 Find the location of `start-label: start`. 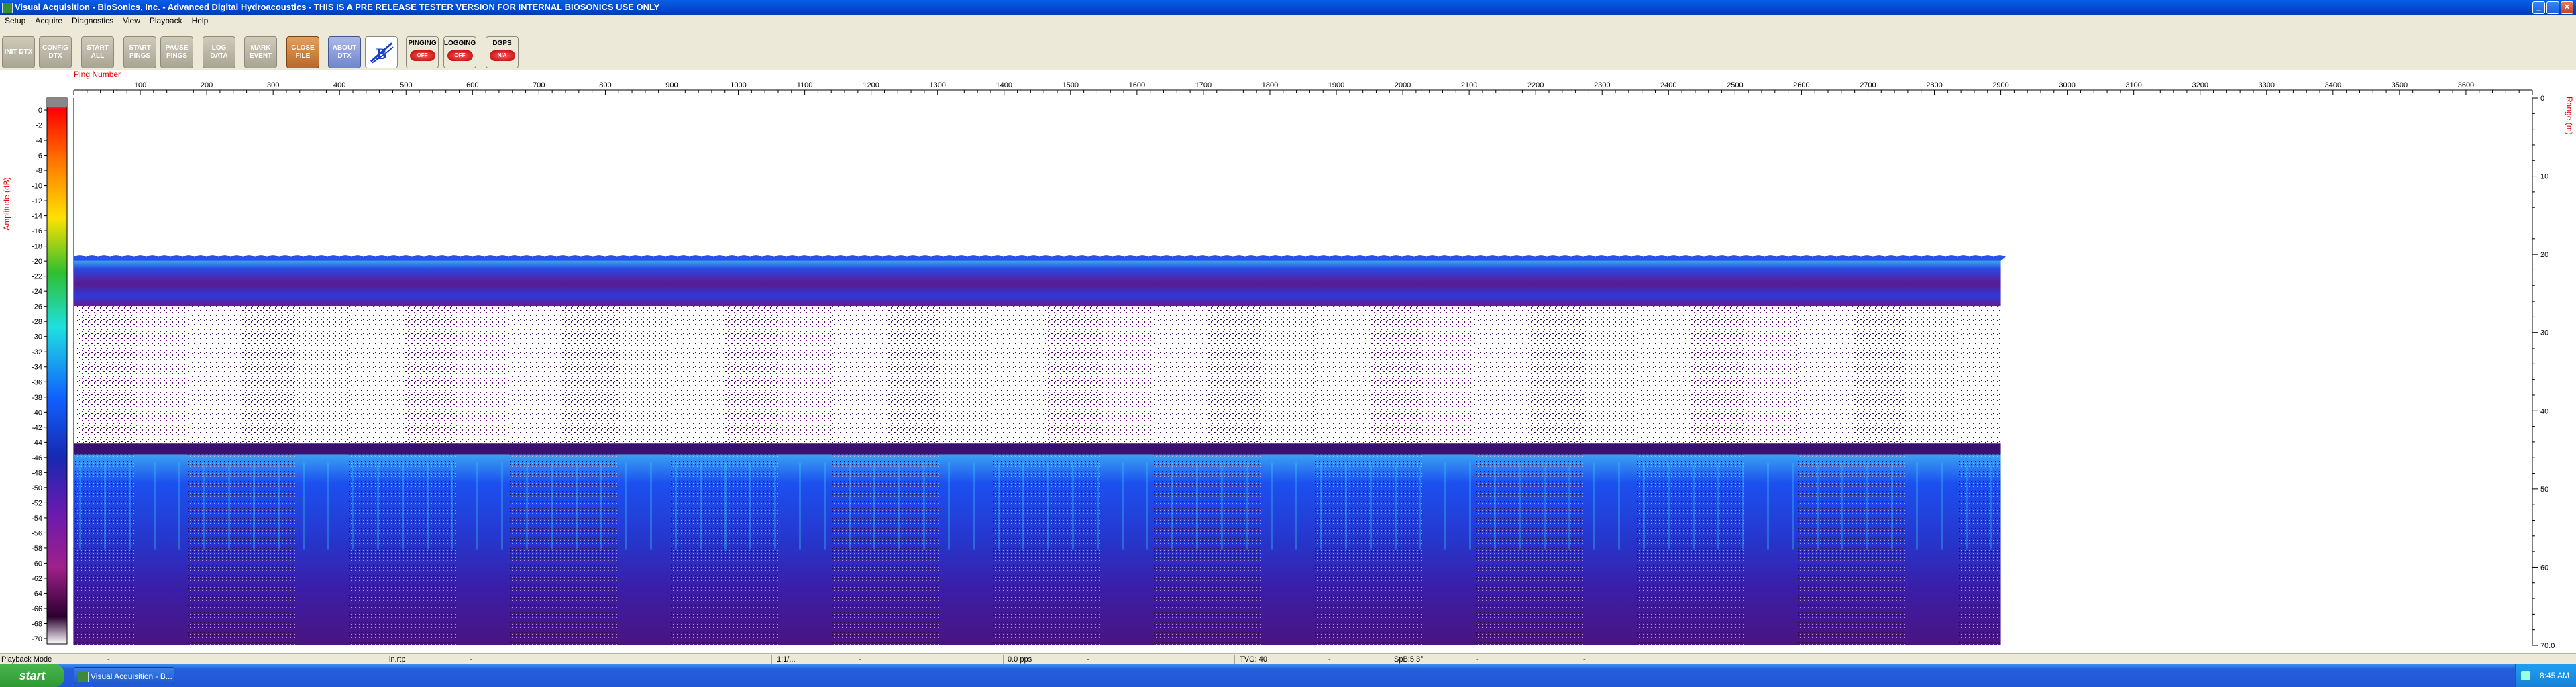

start-label: start is located at coordinates (32, 676).